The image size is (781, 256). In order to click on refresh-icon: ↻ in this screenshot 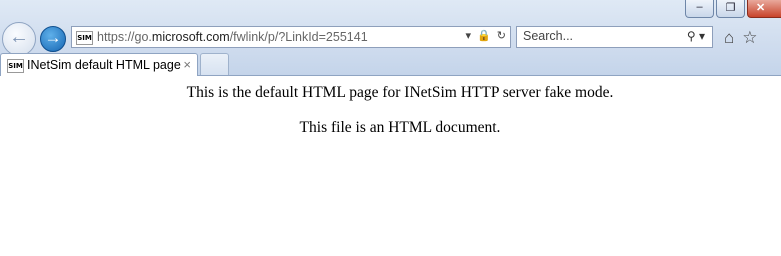, I will do `click(501, 36)`.